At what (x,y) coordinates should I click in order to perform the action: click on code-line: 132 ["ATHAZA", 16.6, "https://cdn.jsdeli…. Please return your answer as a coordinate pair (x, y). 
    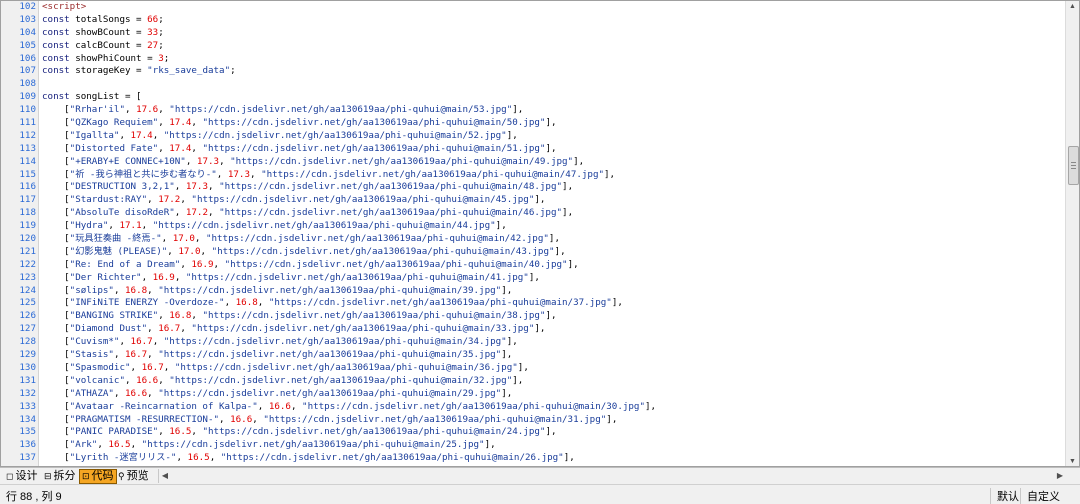
    Looking at the image, I should click on (533, 394).